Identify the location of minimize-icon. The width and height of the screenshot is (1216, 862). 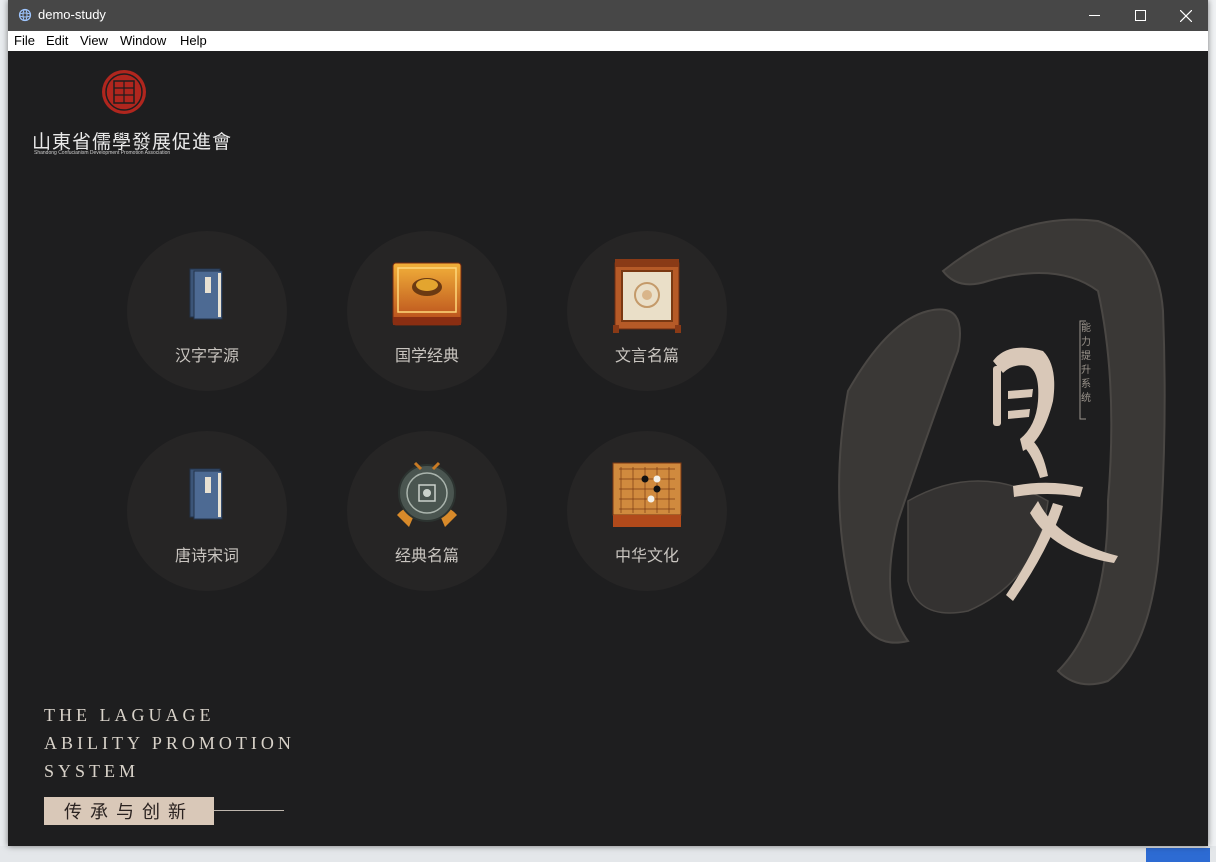
(1094, 15).